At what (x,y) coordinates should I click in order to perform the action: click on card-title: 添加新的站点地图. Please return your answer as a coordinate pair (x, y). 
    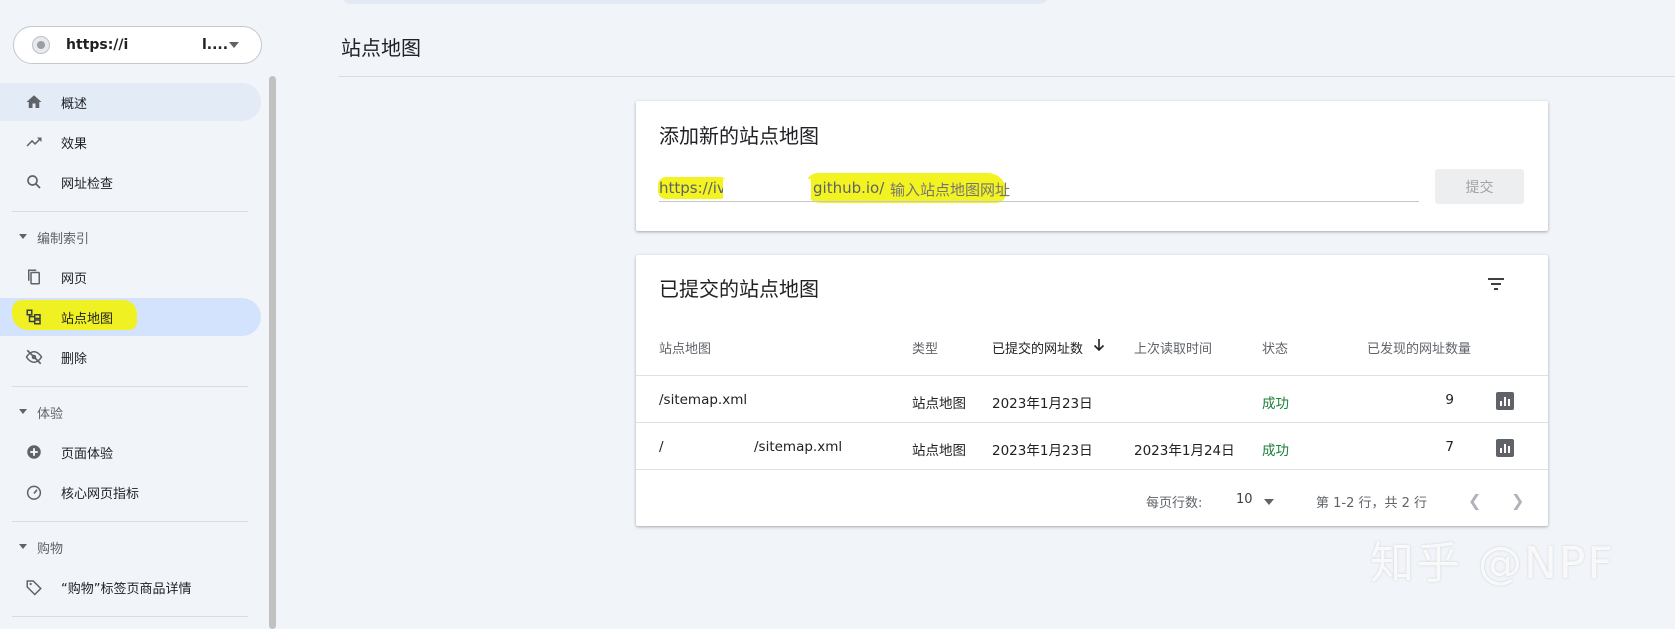
    Looking at the image, I should click on (739, 136).